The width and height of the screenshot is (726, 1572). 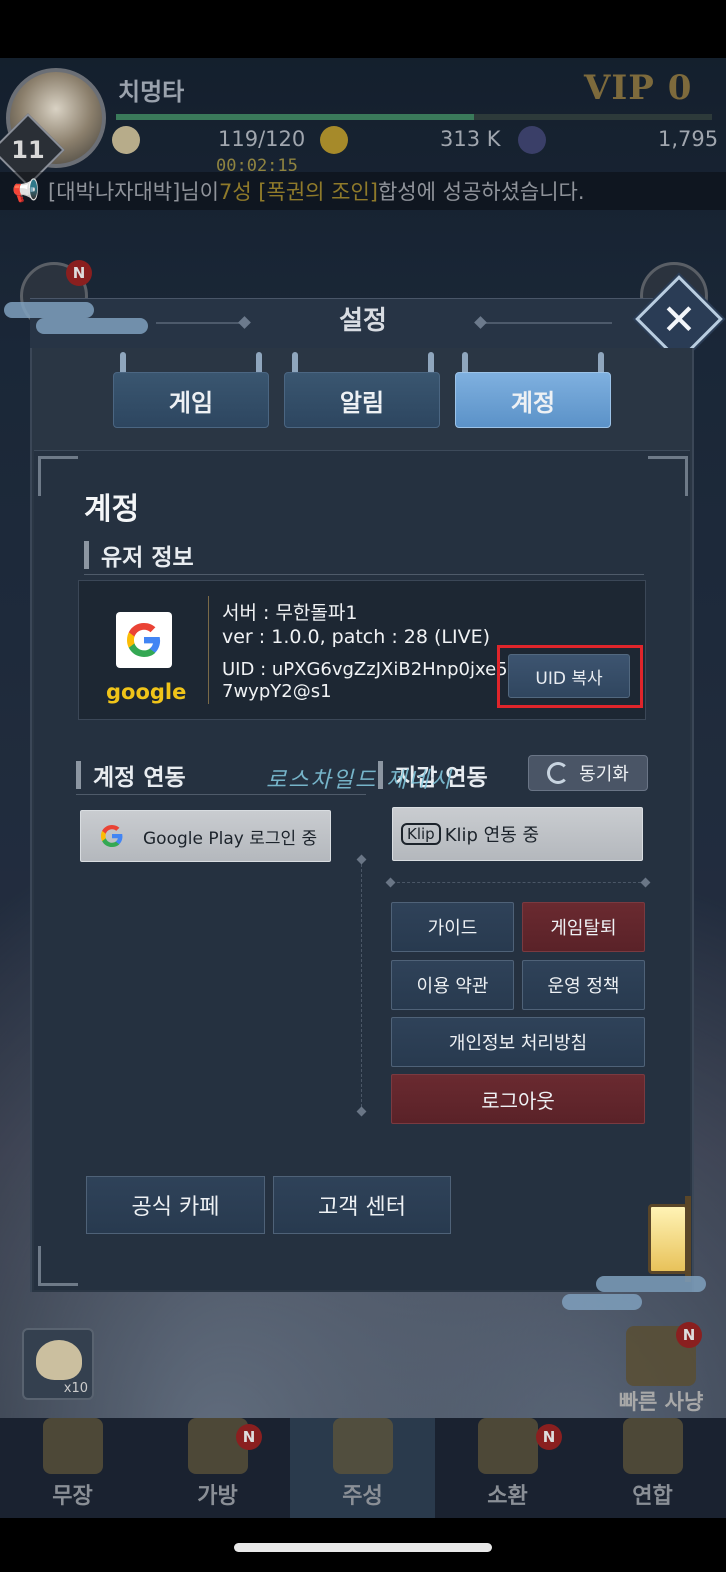 What do you see at coordinates (217, 1446) in the screenshot?
I see `bag-icon` at bounding box center [217, 1446].